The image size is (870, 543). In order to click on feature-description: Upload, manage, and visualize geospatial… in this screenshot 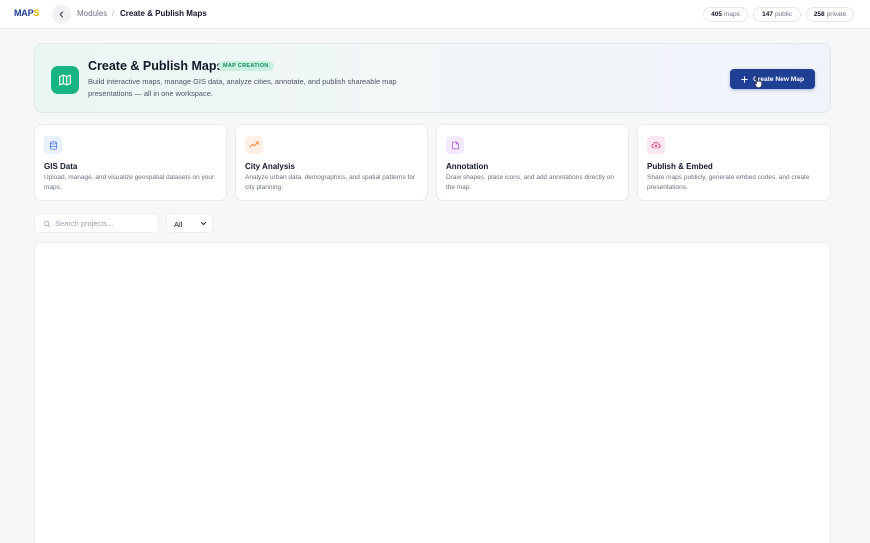, I will do `click(129, 182)`.